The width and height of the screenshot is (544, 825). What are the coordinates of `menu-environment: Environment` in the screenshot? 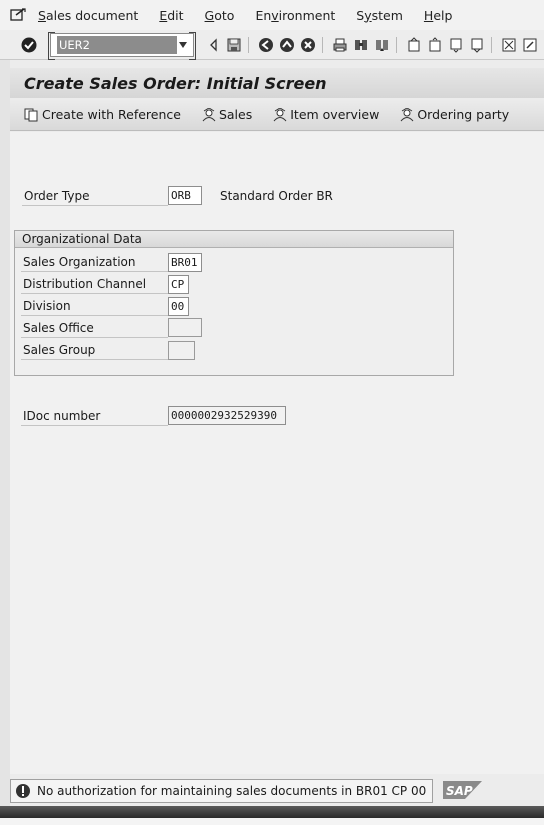 It's located at (295, 15).